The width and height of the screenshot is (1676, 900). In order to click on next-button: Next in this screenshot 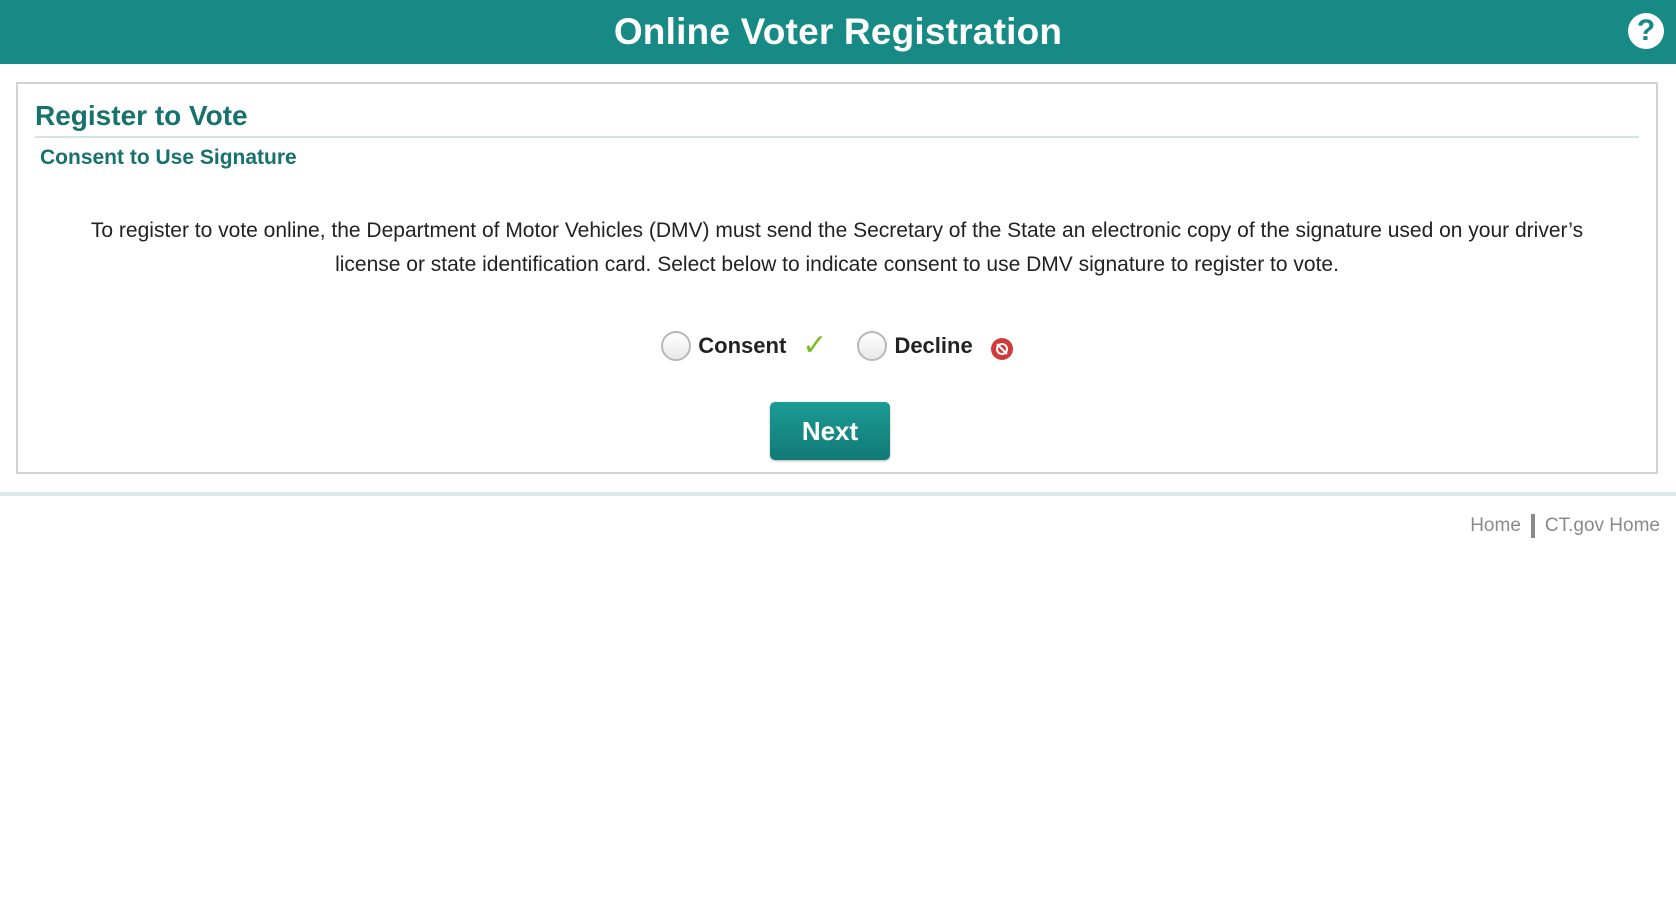, I will do `click(830, 431)`.